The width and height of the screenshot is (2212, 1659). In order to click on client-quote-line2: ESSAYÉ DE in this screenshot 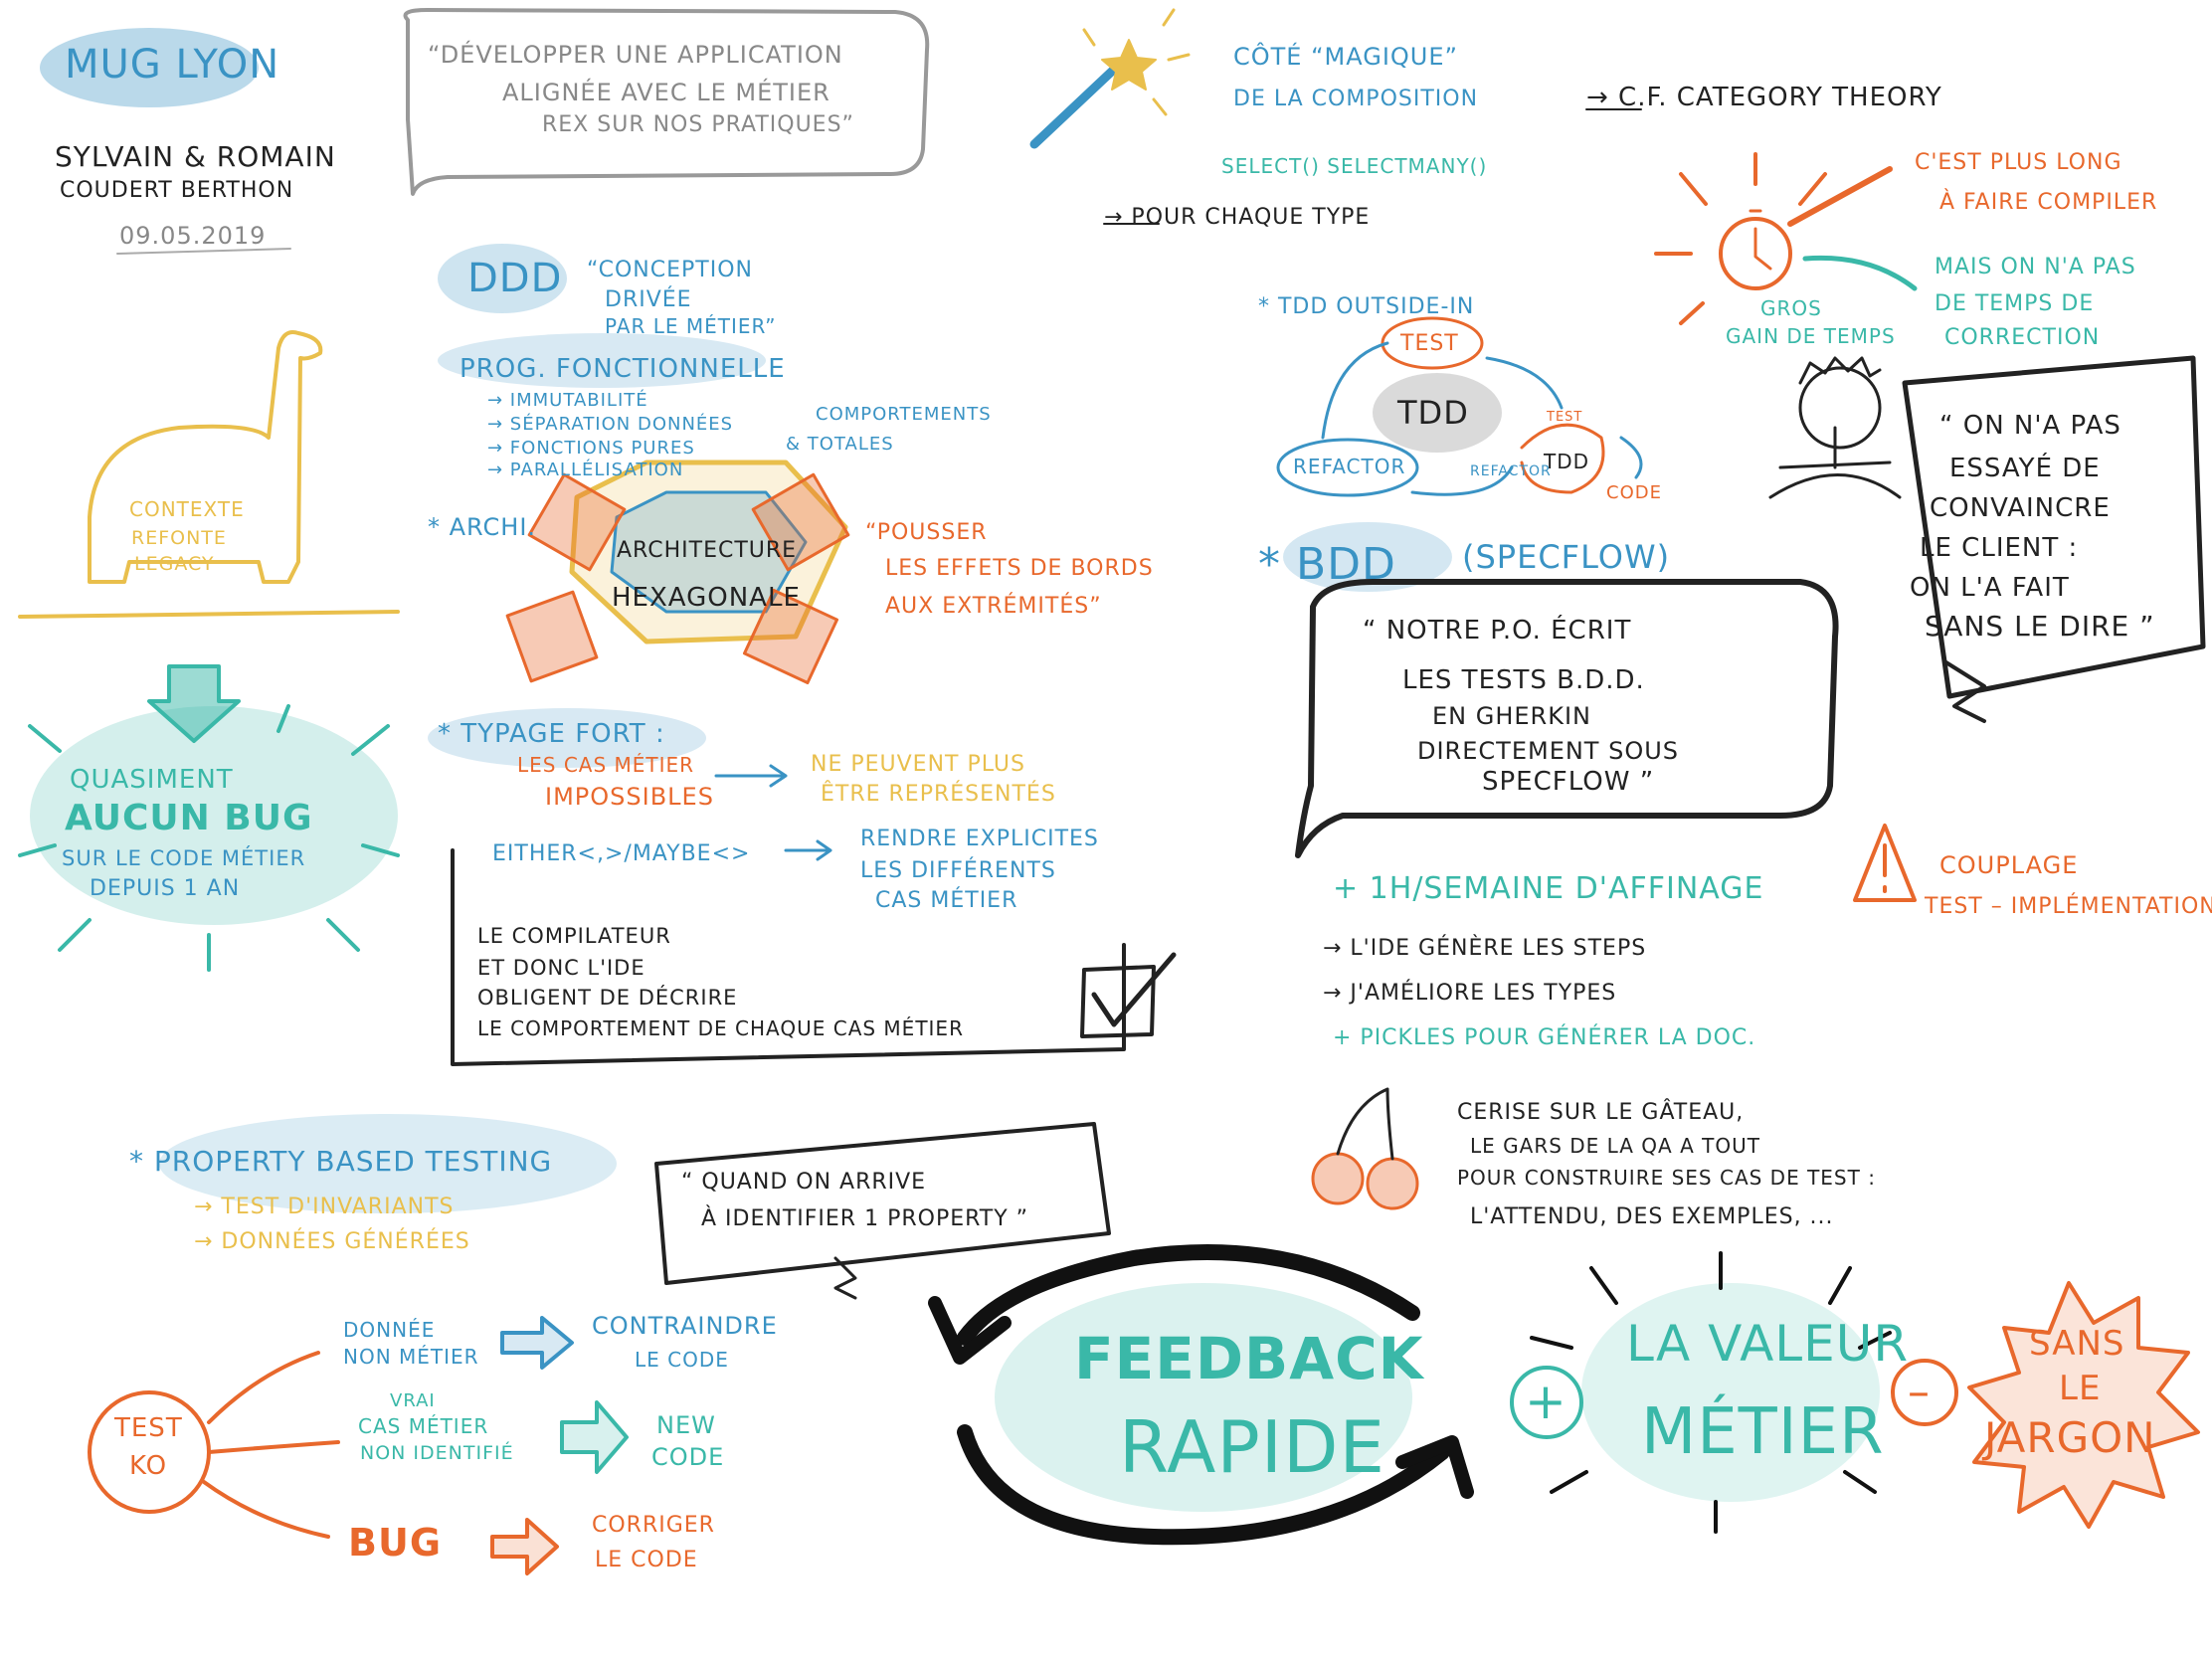, I will do `click(2025, 468)`.